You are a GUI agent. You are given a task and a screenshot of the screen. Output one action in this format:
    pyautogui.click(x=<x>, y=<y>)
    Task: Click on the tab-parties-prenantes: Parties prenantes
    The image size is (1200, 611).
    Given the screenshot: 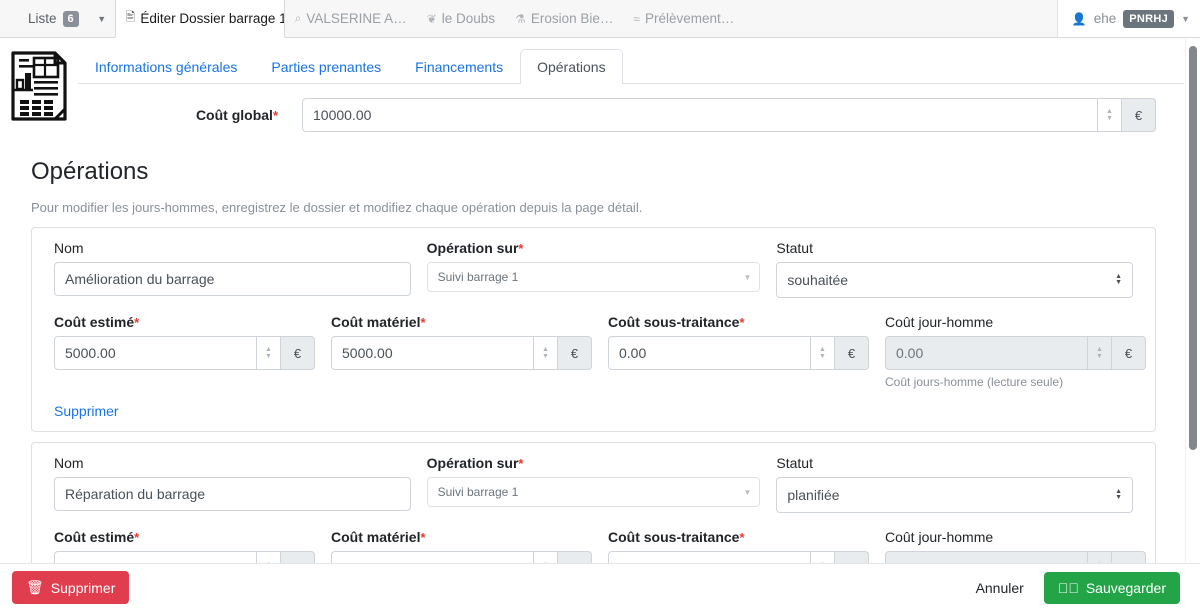 What is the action you would take?
    pyautogui.click(x=326, y=66)
    